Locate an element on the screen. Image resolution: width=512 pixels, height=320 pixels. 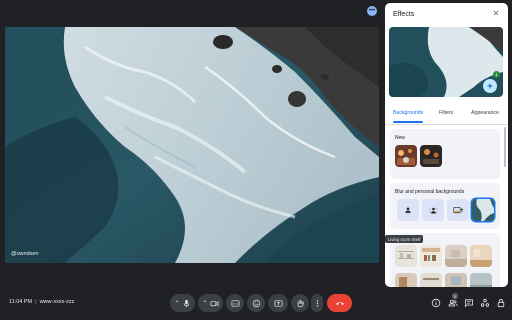
present-button is located at coordinates (278, 303).